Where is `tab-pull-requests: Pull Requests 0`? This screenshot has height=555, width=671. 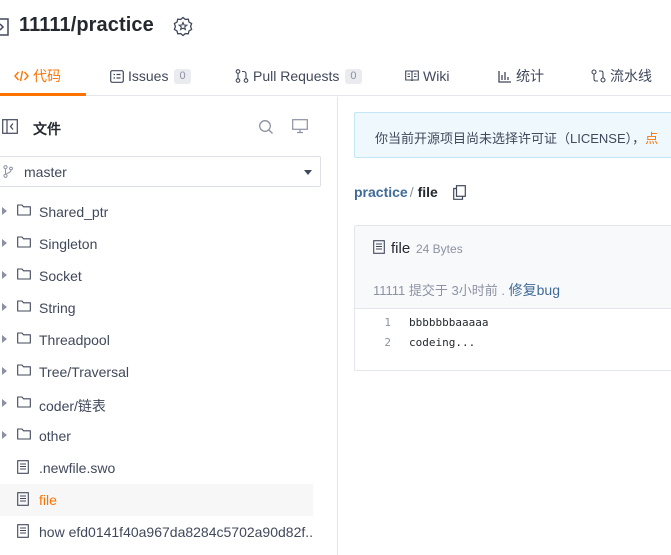 tab-pull-requests: Pull Requests 0 is located at coordinates (298, 76).